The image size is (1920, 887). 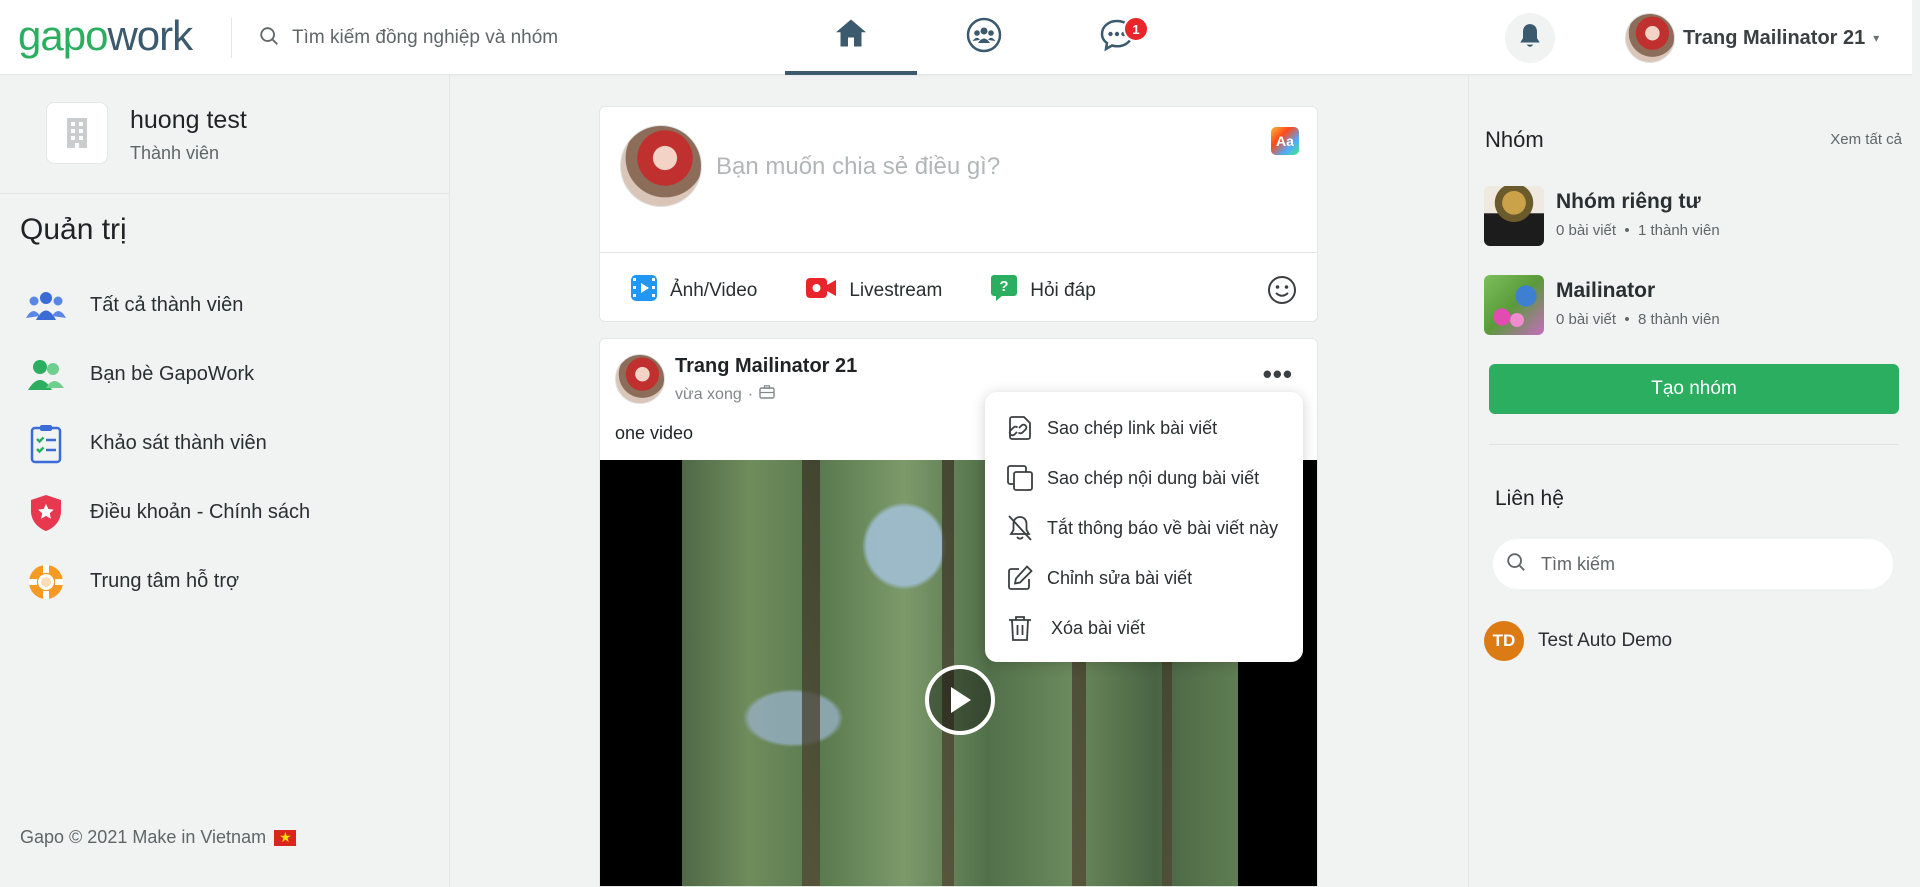 I want to click on menu-item-delete-post: Xóa bài viết, so click(x=1144, y=628).